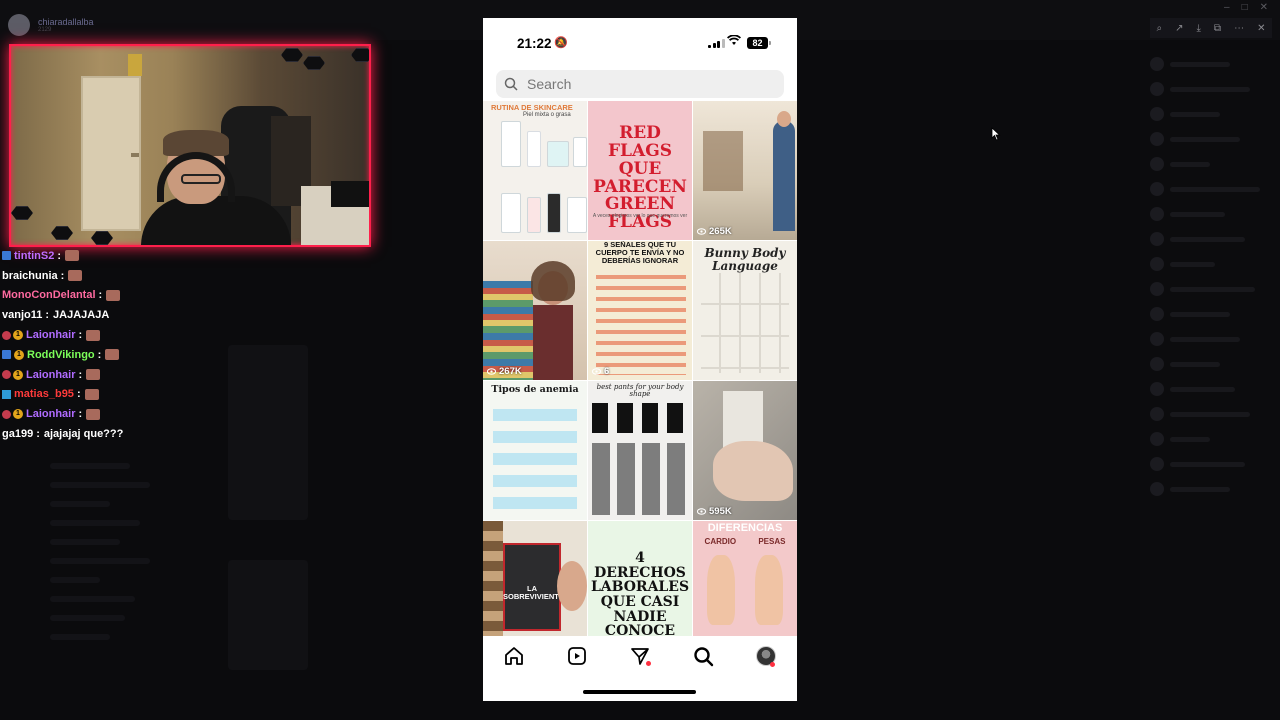 Image resolution: width=1280 pixels, height=720 pixels. I want to click on channel-avatar, so click(19, 25).